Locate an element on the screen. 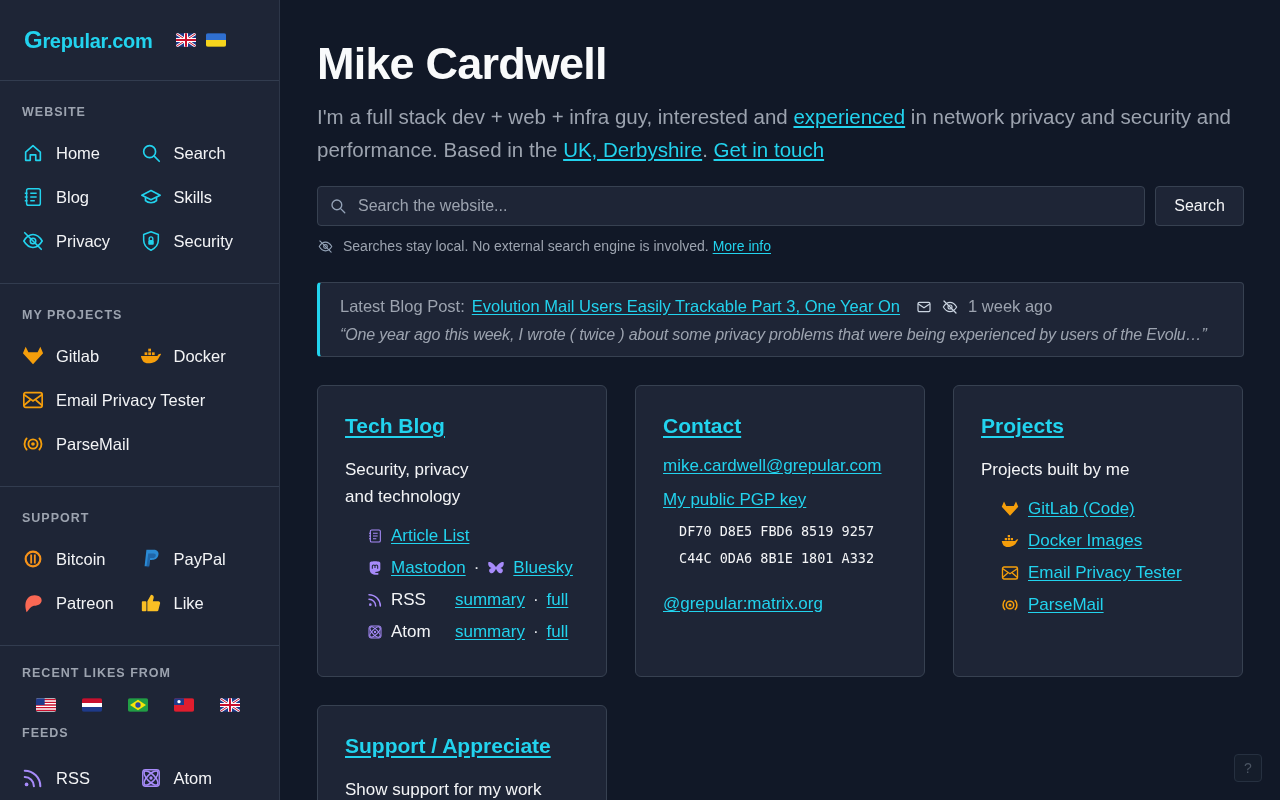 The height and width of the screenshot is (800, 1280). feed-label: Atom is located at coordinates (411, 632).